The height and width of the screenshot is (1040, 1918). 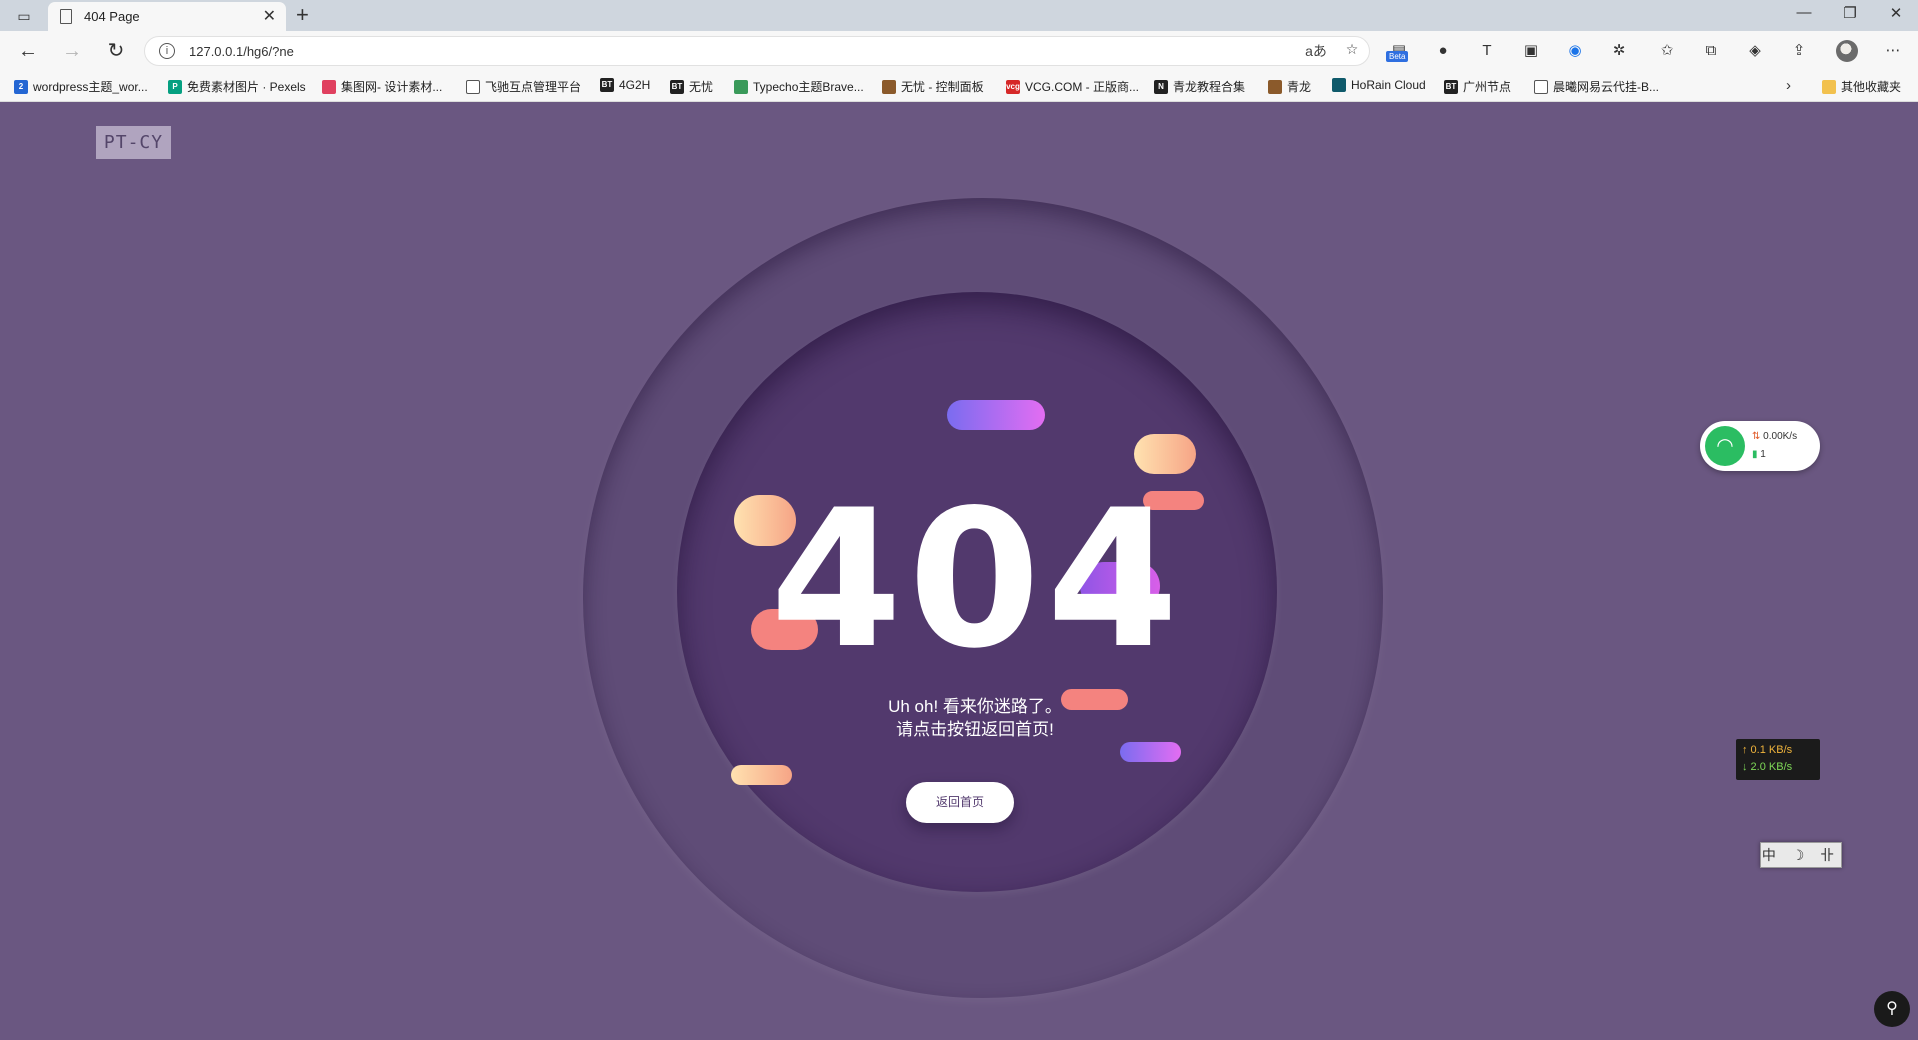 What do you see at coordinates (701, 87) in the screenshot?
I see `bookmark-label: 无忧` at bounding box center [701, 87].